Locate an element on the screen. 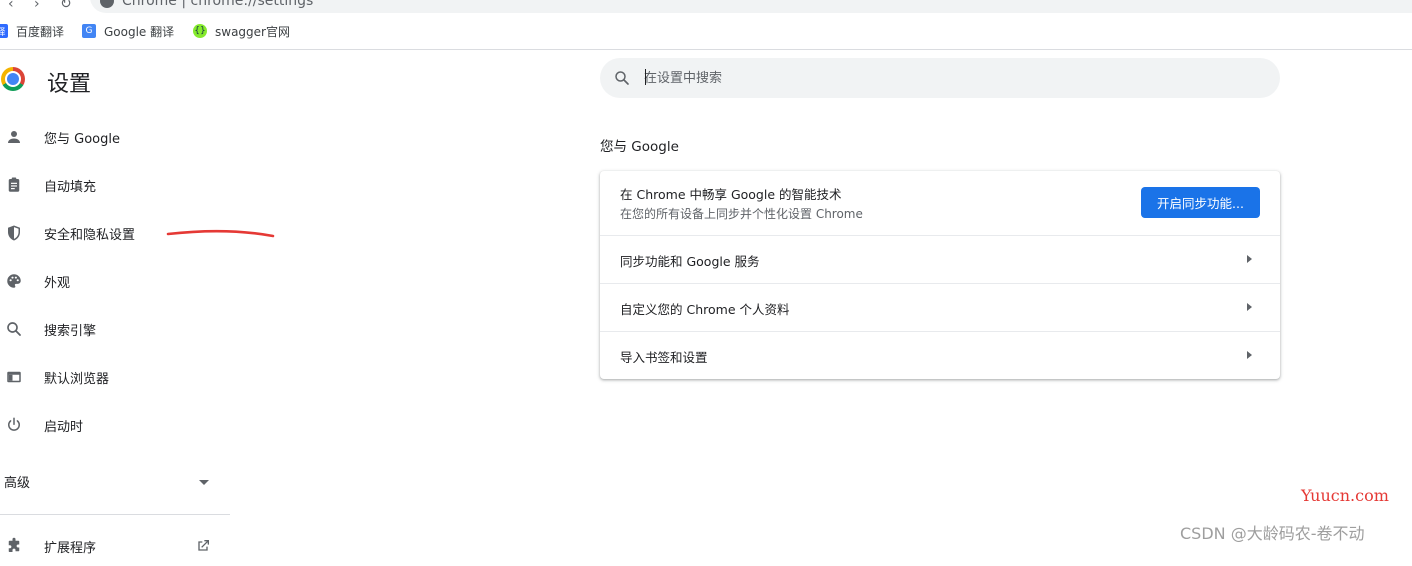 The height and width of the screenshot is (566, 1412). sidebar-item-label: 安全和隐私设置 is located at coordinates (90, 235).